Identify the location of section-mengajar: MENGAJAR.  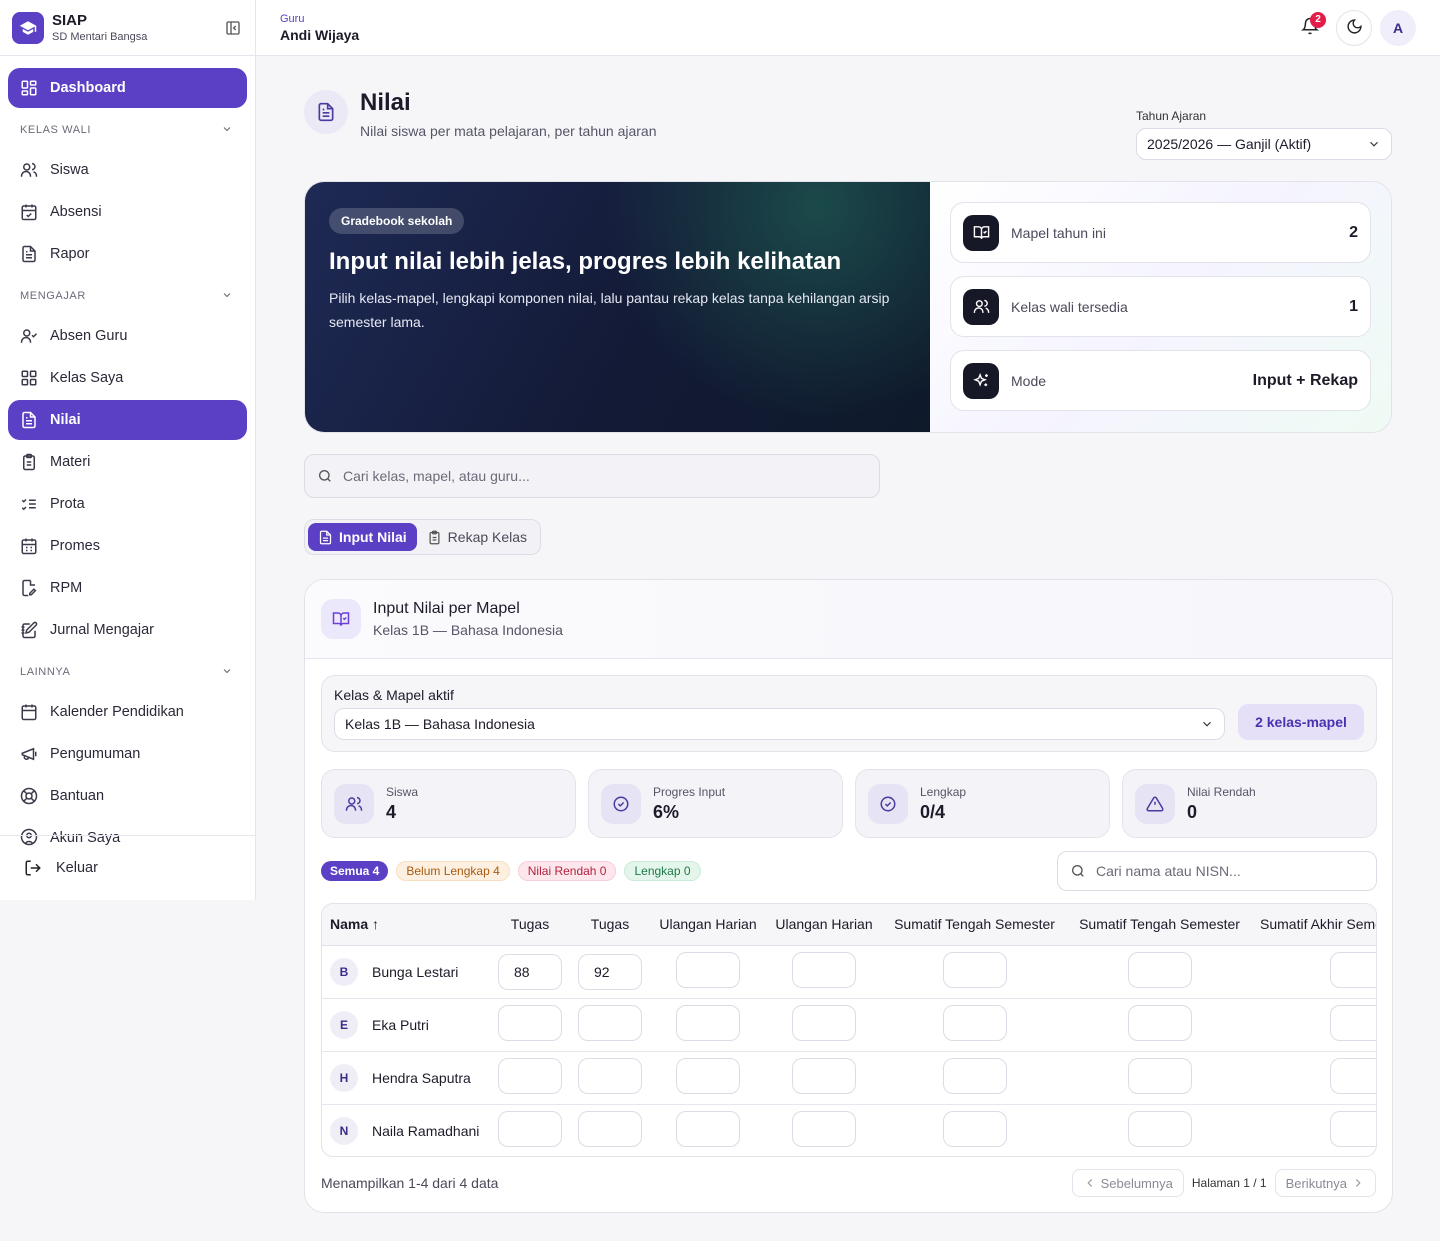
(127, 296).